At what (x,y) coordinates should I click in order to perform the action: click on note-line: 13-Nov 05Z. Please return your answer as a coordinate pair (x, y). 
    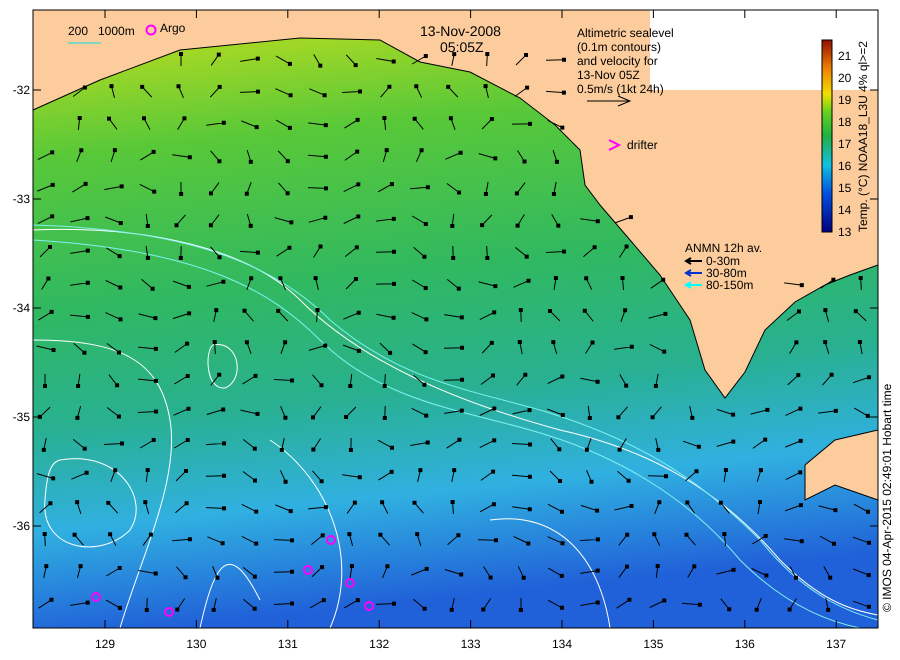
    Looking at the image, I should click on (609, 75).